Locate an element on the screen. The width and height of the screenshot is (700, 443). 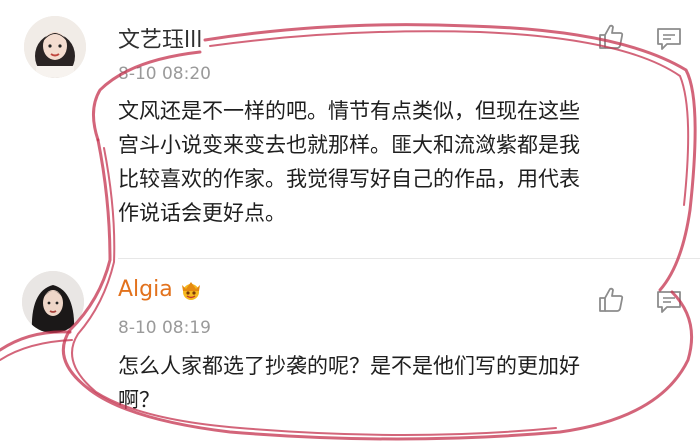
comment-username: 文艺珏lll is located at coordinates (160, 38).